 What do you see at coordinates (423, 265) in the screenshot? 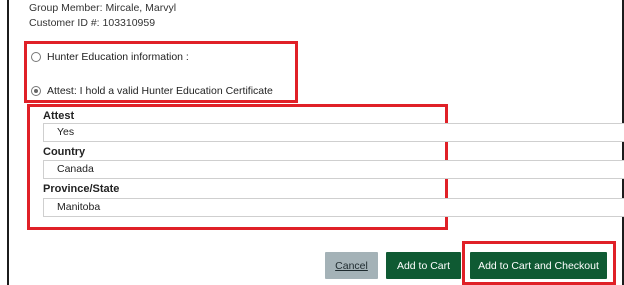
I see `add-to-cart-button: Add to Cart` at bounding box center [423, 265].